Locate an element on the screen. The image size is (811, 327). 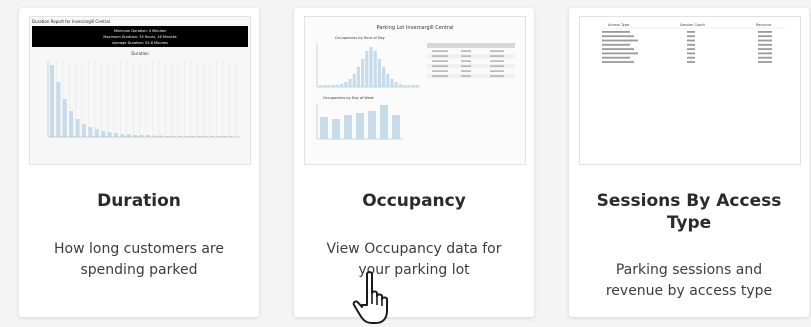
hand-pointer-icon is located at coordinates (370, 297).